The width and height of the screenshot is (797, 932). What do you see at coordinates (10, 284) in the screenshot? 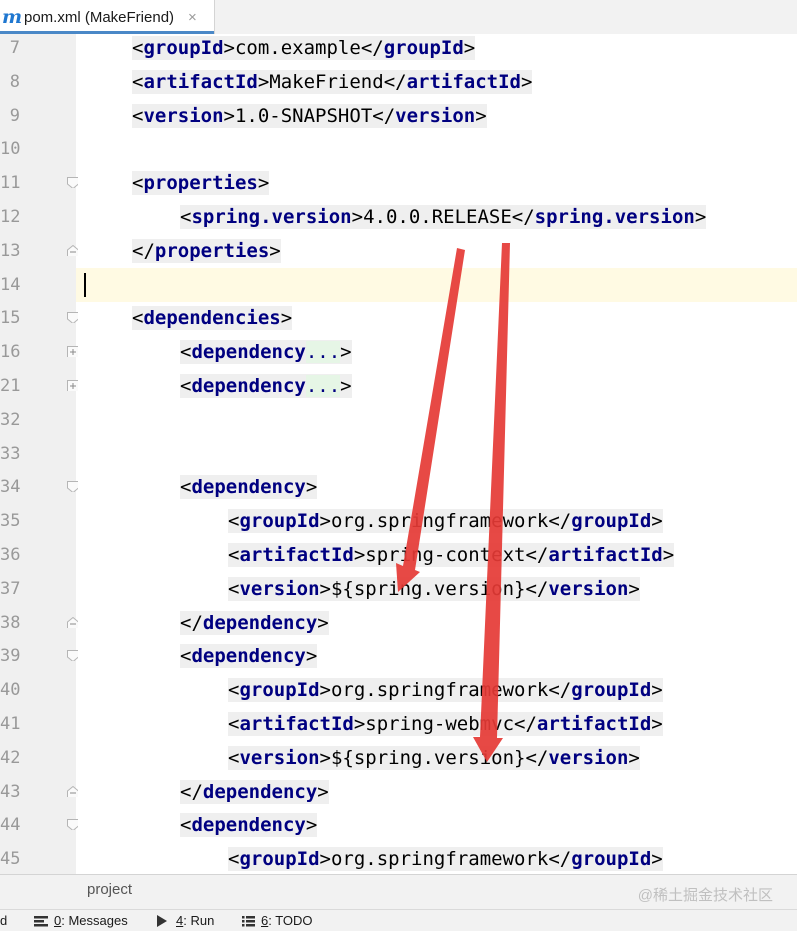
I see `line-number: 14` at bounding box center [10, 284].